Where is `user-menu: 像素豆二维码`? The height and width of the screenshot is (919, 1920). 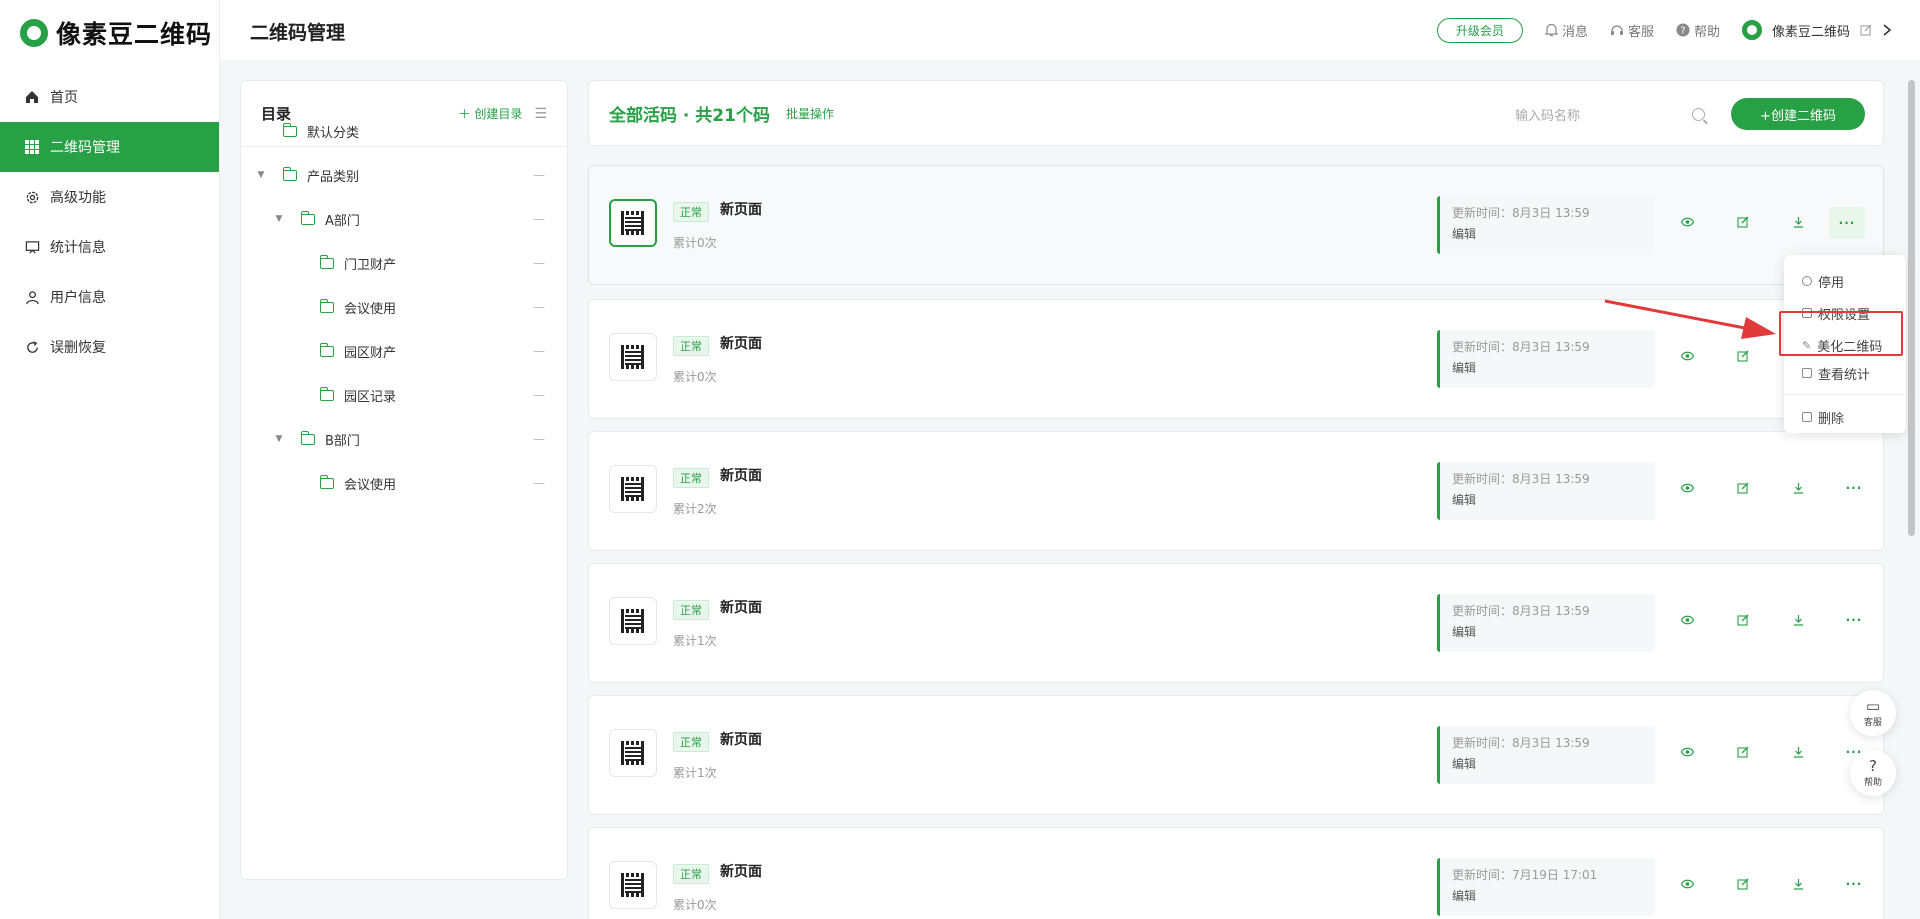 user-menu: 像素豆二维码 is located at coordinates (1816, 30).